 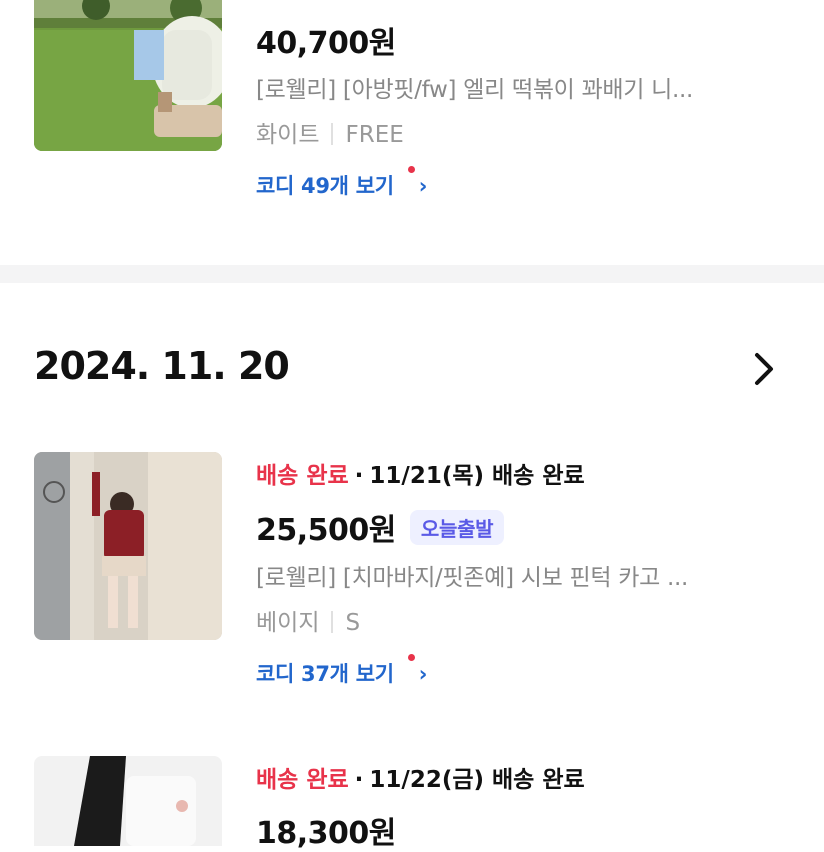 What do you see at coordinates (477, 476) in the screenshot?
I see `delivery-date: 11/21(목) 배송 완료` at bounding box center [477, 476].